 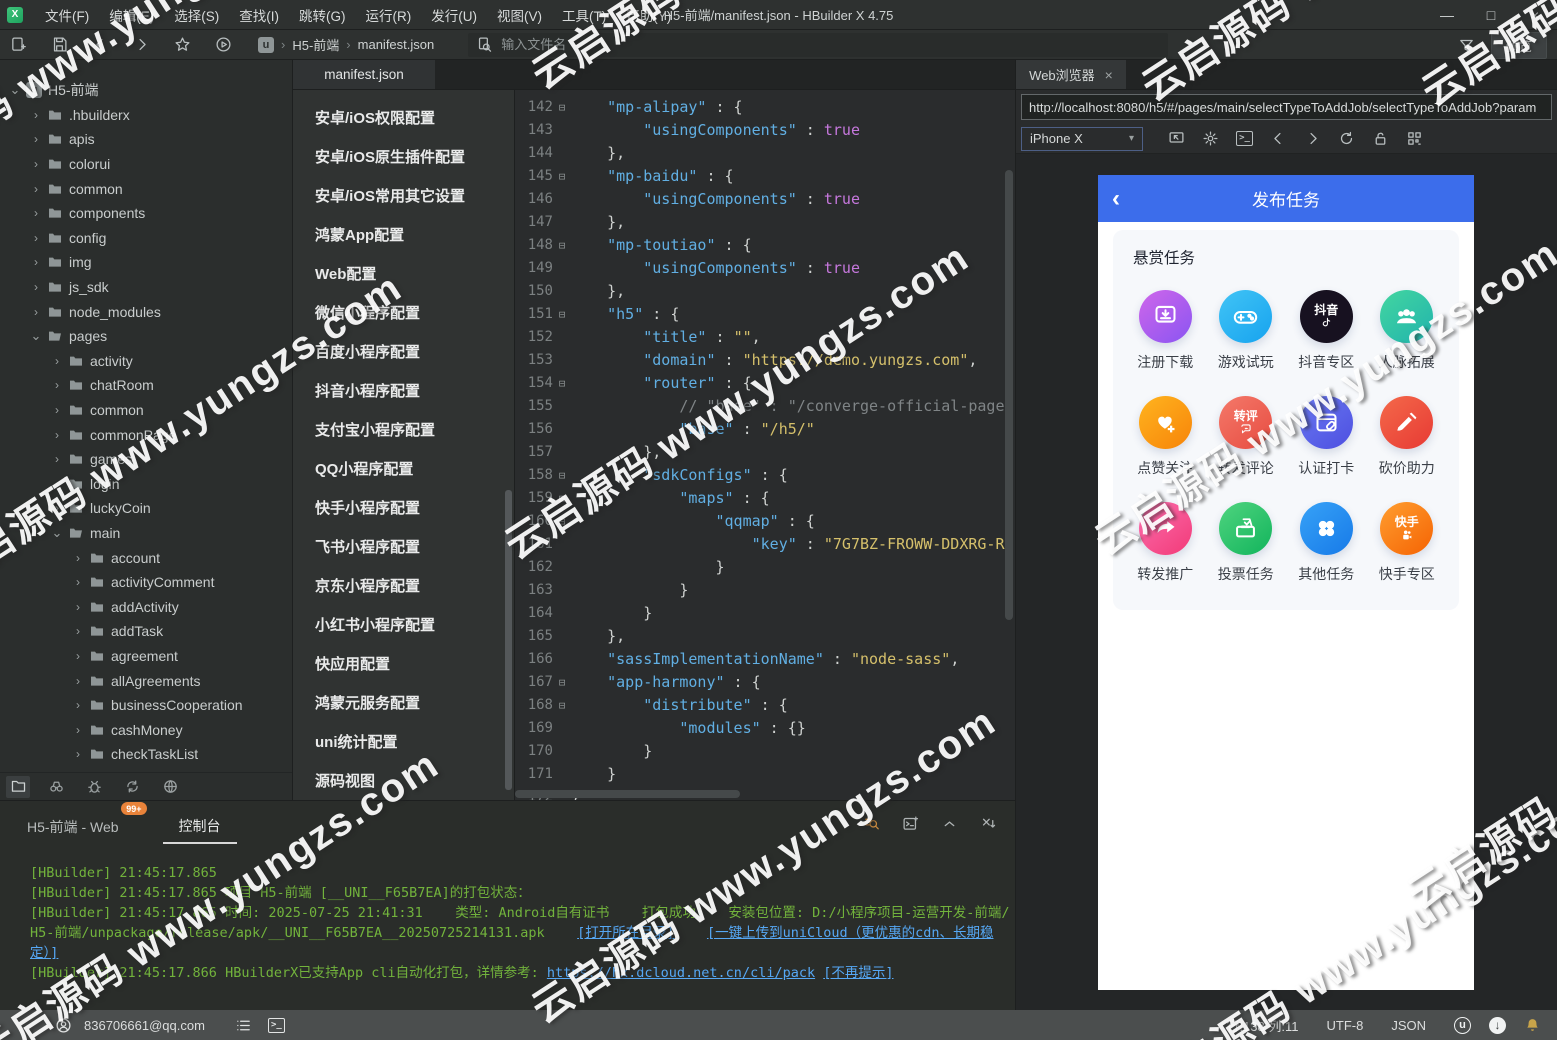 I want to click on terminal-icon: >_, so click(x=1244, y=138).